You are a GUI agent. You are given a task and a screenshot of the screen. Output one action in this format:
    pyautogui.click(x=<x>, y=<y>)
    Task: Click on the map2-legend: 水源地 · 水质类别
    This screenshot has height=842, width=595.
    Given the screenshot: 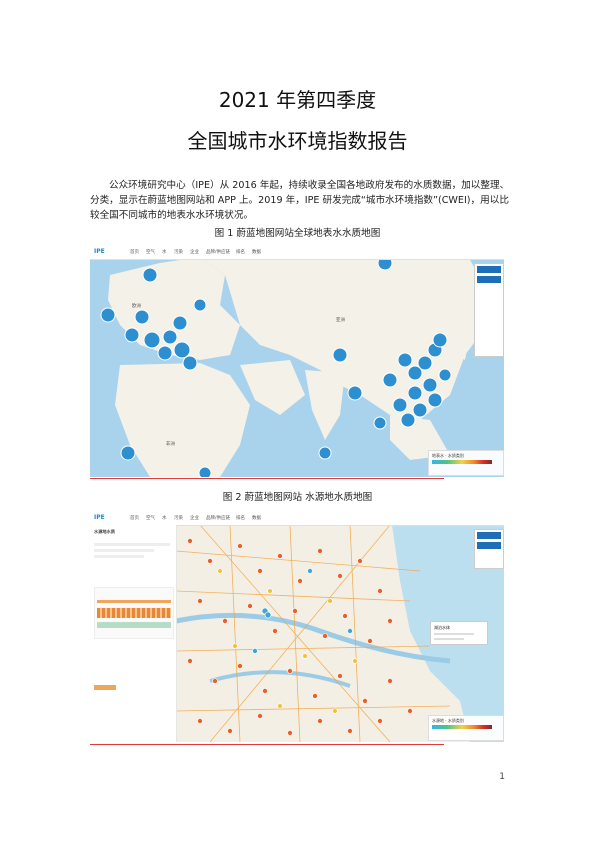 What is the action you would take?
    pyautogui.click(x=466, y=728)
    